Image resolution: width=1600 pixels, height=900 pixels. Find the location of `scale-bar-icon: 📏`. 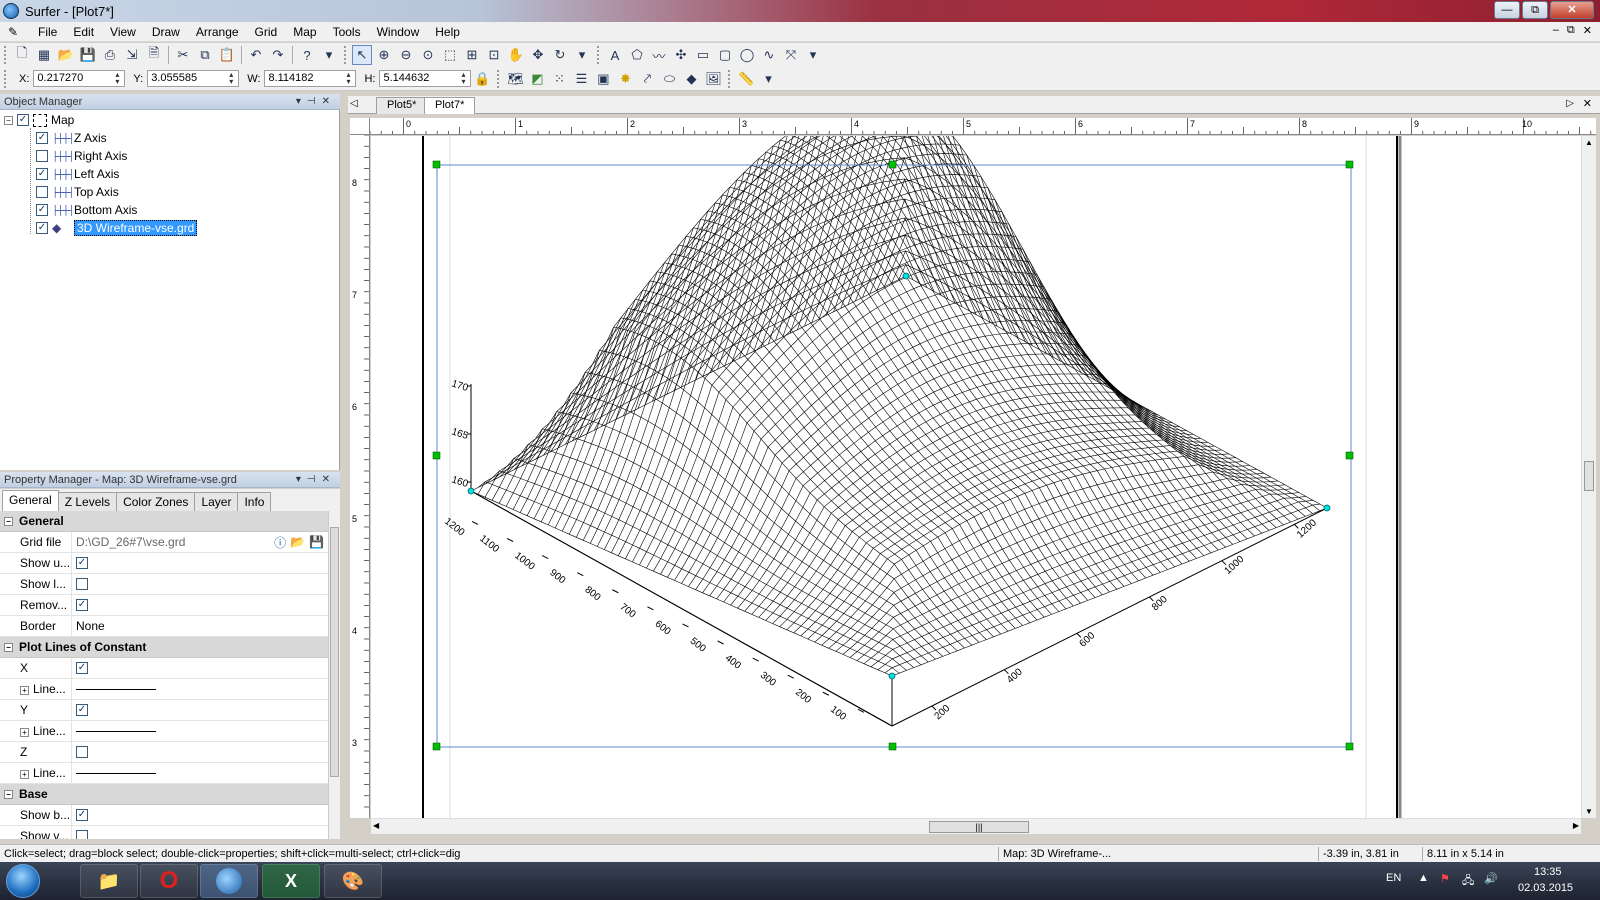

scale-bar-icon: 📏 is located at coordinates (746, 79).